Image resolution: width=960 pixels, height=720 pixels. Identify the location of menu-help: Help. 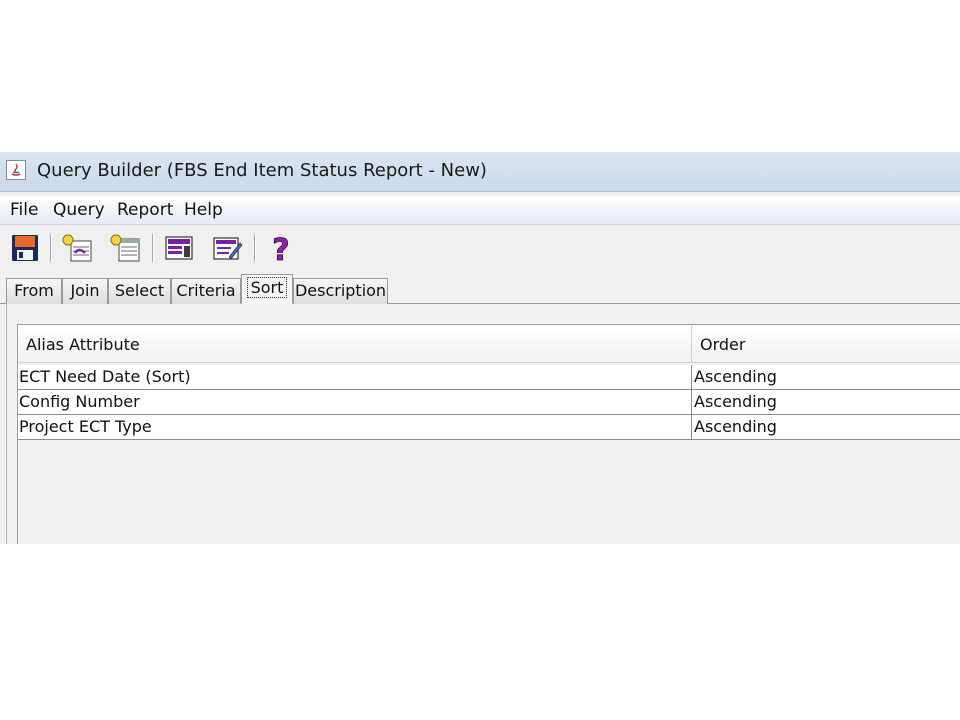
(203, 210).